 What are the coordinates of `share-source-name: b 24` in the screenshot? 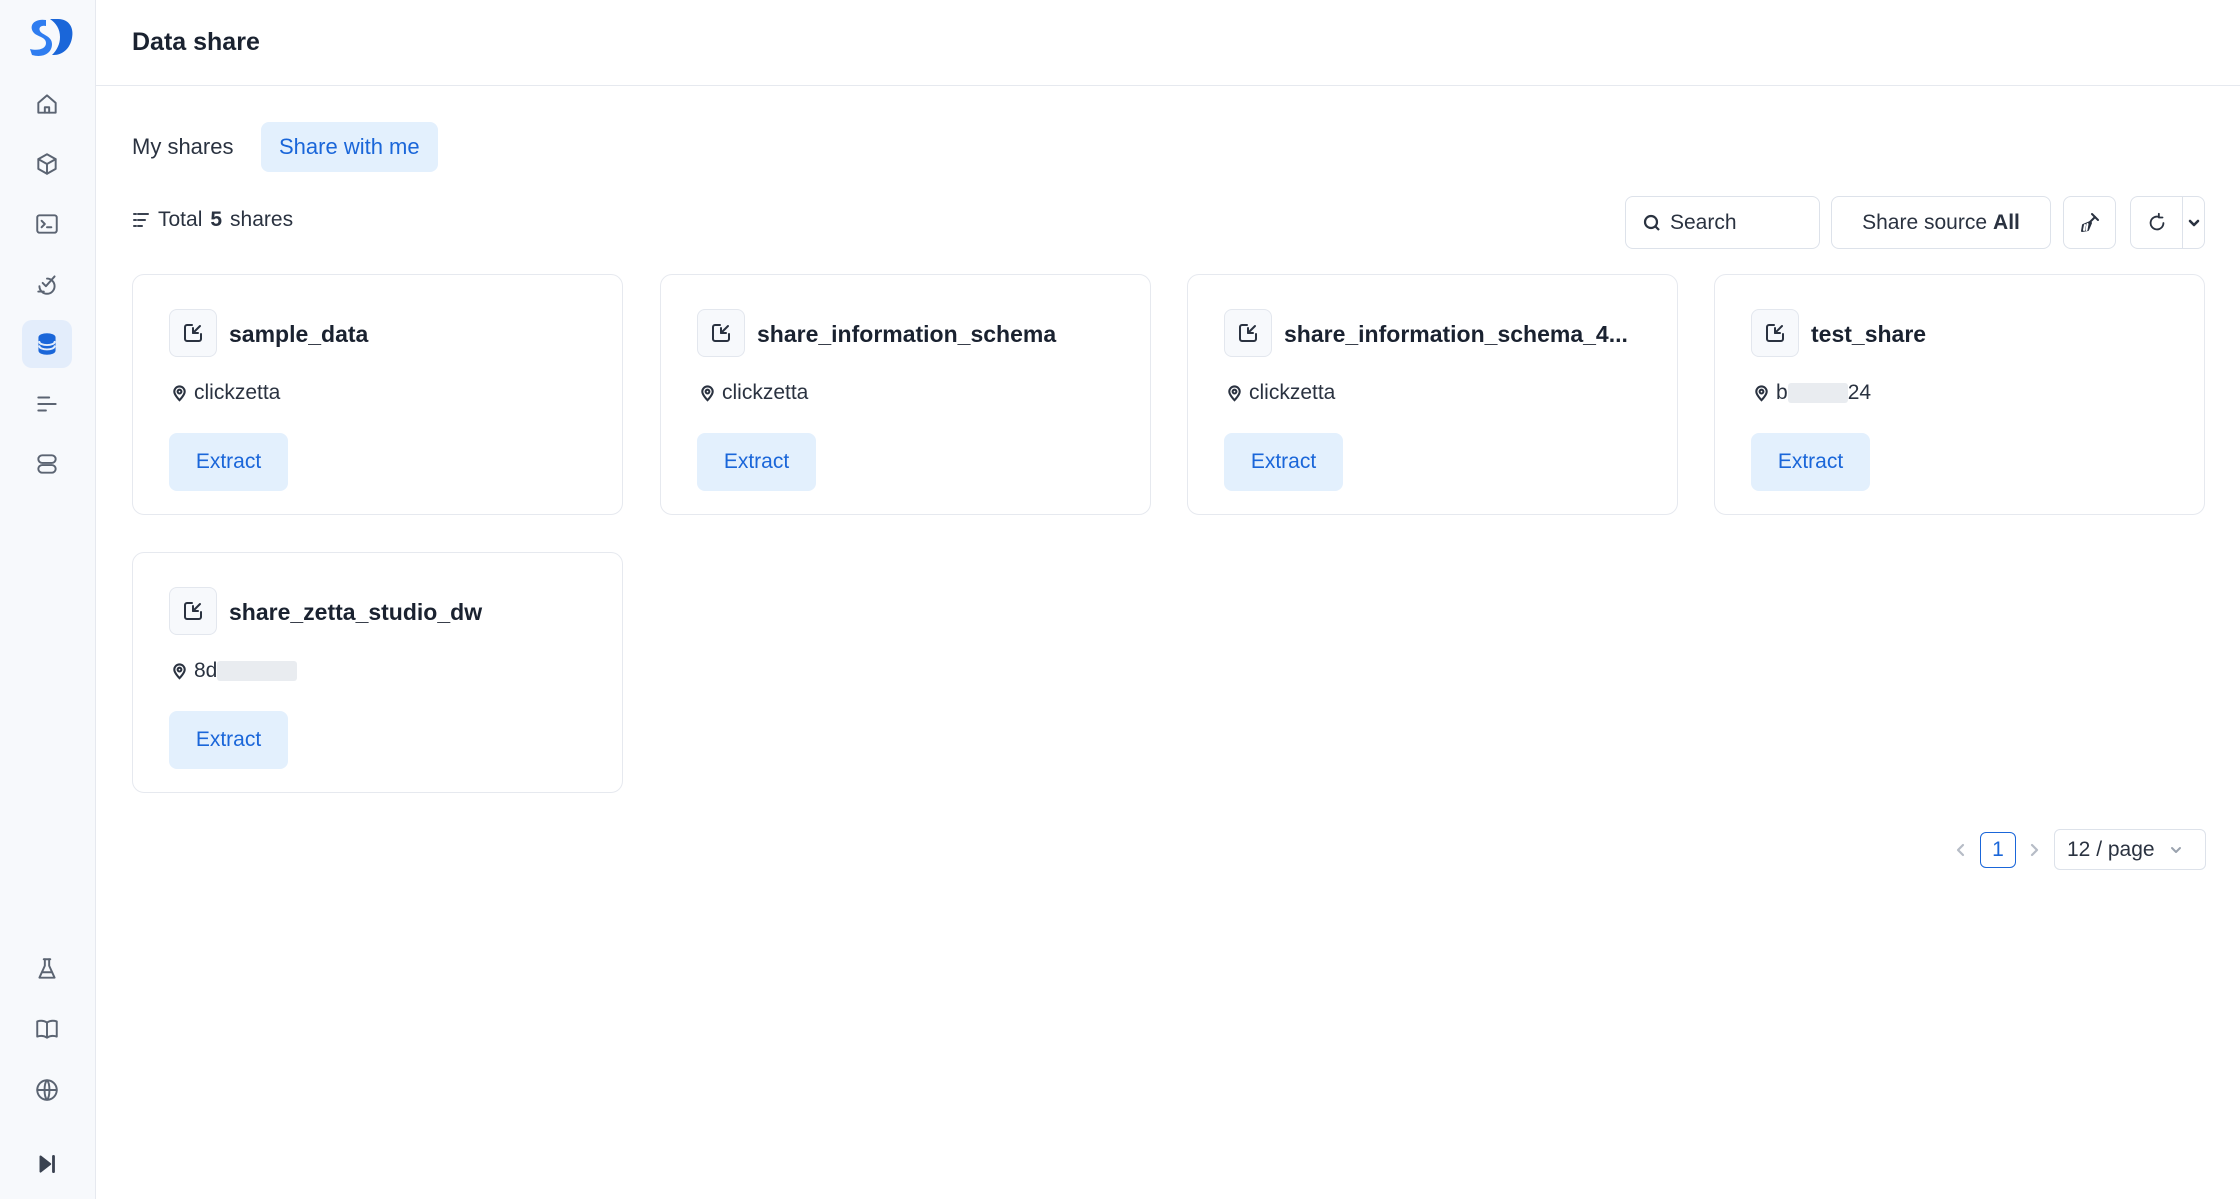 It's located at (1823, 393).